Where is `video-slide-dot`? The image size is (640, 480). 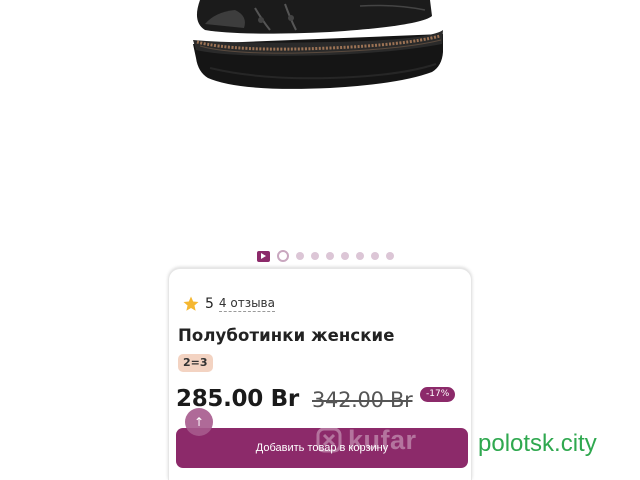
video-slide-dot is located at coordinates (263, 256).